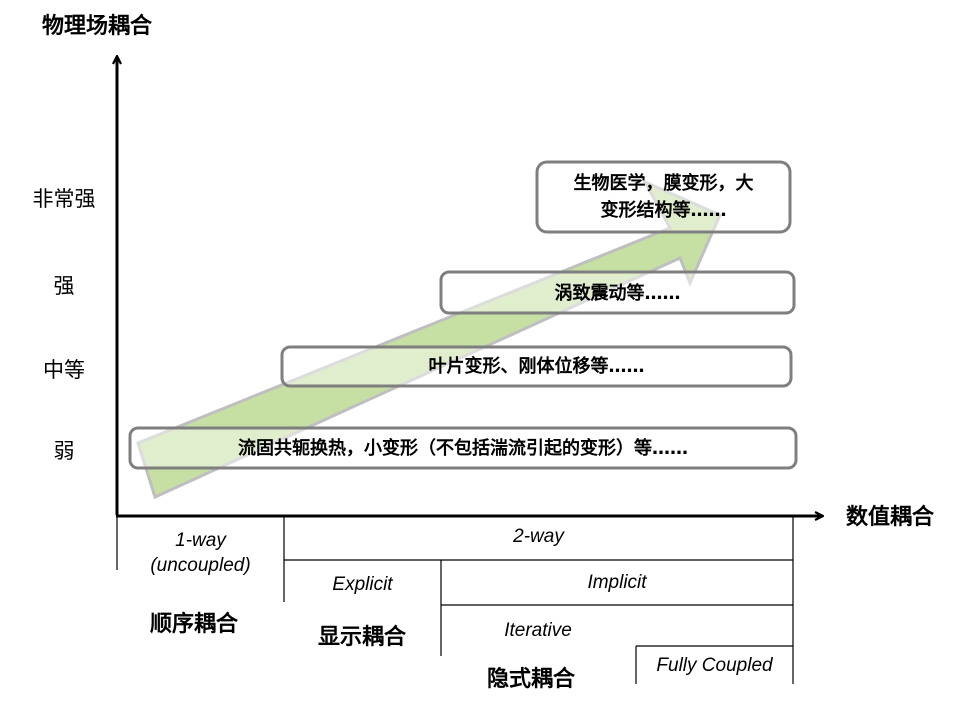 The width and height of the screenshot is (963, 715). What do you see at coordinates (64, 199) in the screenshot?
I see `y-level-very-strong: 非常强` at bounding box center [64, 199].